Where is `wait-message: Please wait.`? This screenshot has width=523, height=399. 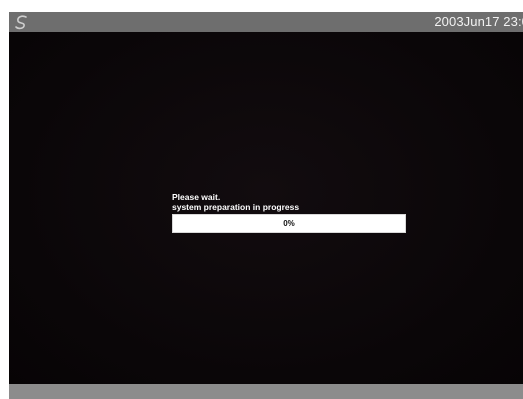
wait-message: Please wait. is located at coordinates (196, 197).